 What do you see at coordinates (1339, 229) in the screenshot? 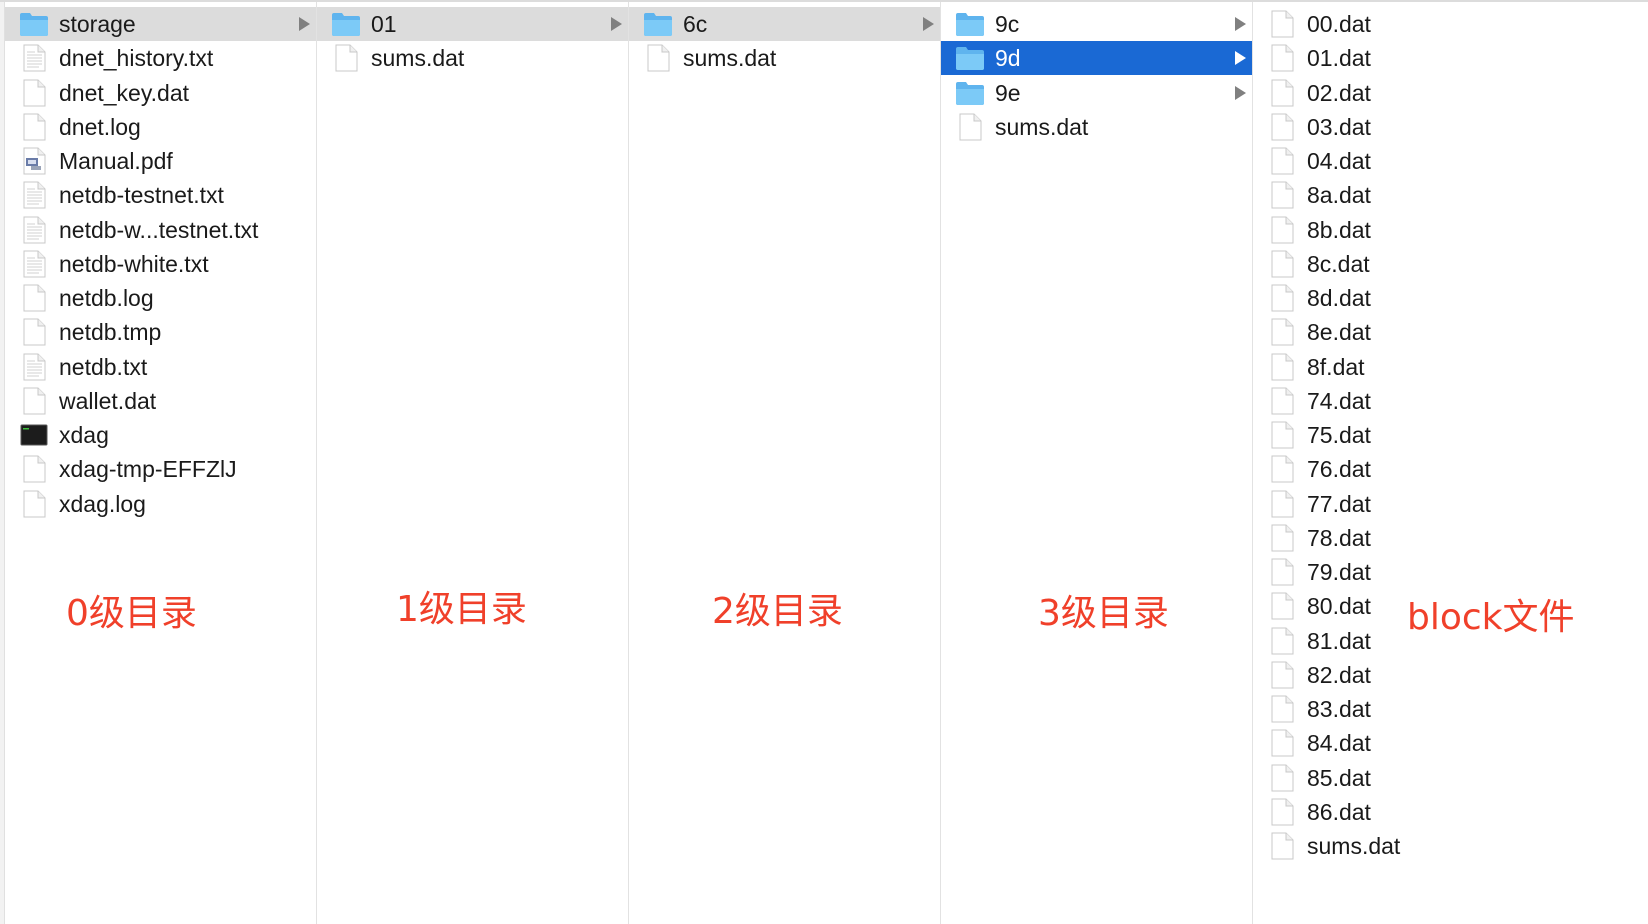
I see `item-name: 8b.dat` at bounding box center [1339, 229].